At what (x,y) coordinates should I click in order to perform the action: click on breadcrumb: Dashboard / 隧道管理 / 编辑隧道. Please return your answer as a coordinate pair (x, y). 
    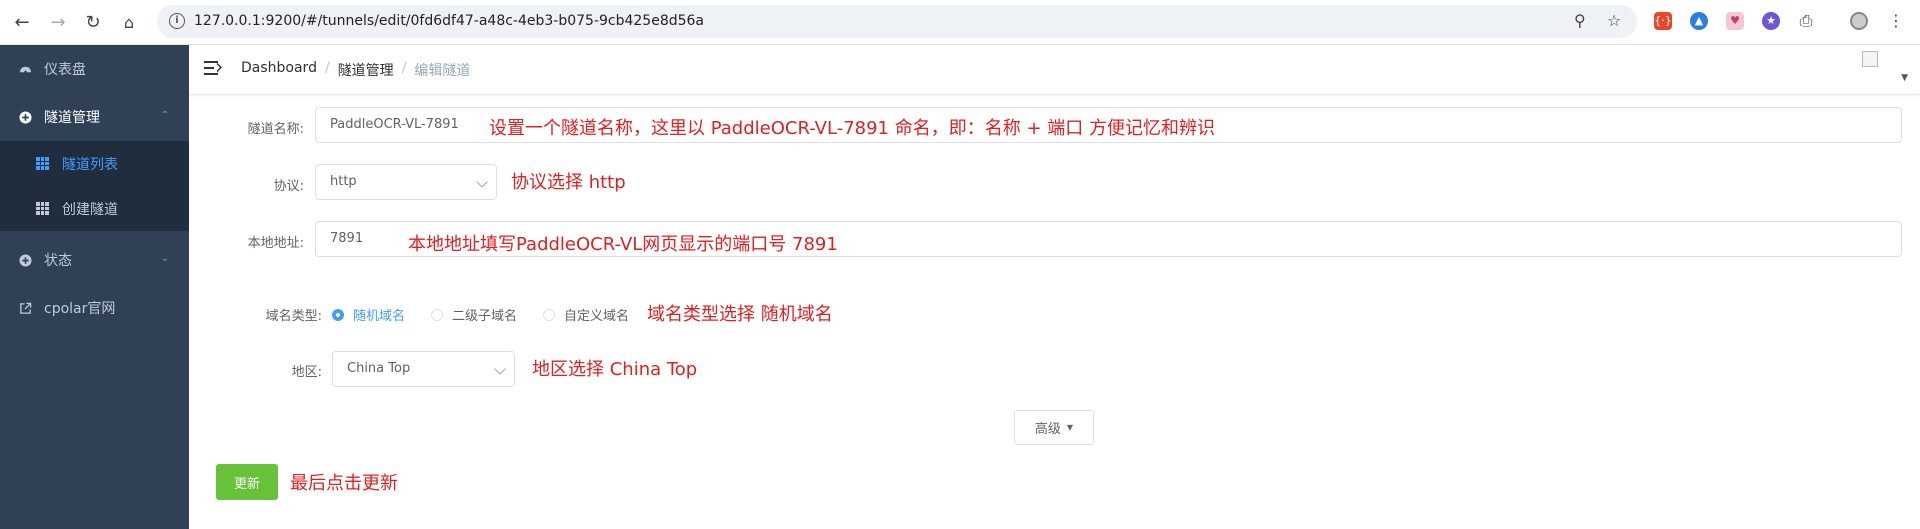
    Looking at the image, I should click on (355, 70).